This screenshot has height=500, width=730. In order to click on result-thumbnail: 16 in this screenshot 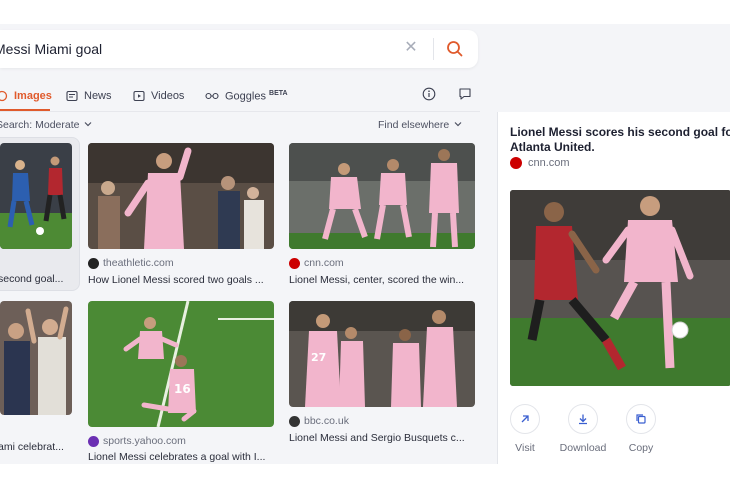, I will do `click(181, 364)`.